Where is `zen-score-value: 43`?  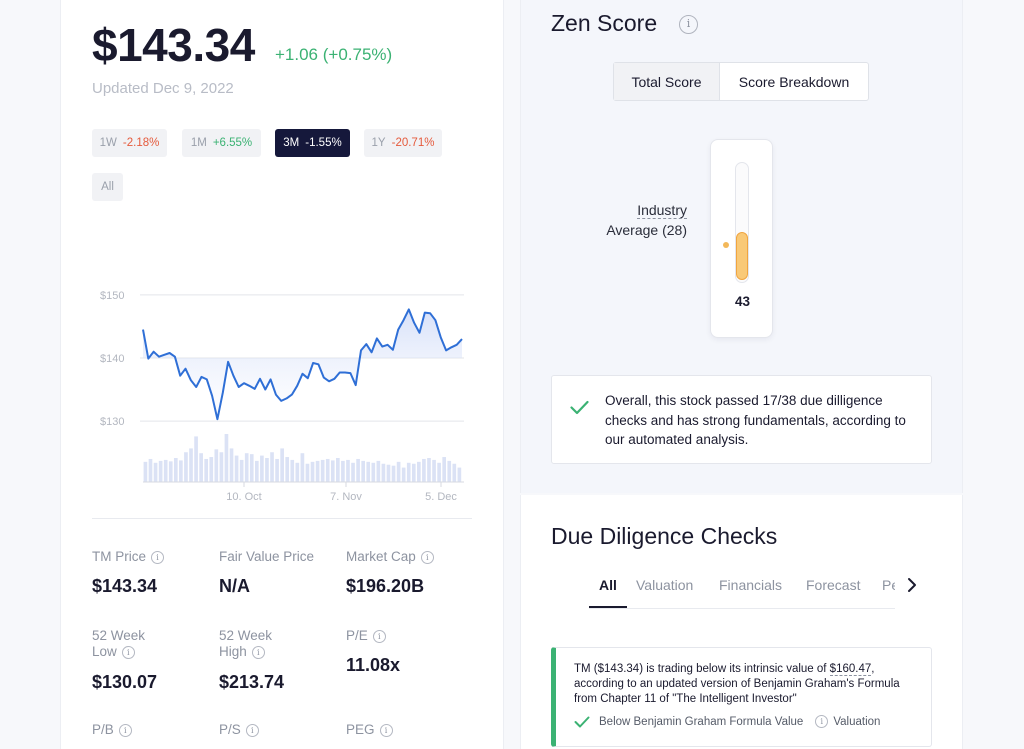
zen-score-value: 43 is located at coordinates (742, 301).